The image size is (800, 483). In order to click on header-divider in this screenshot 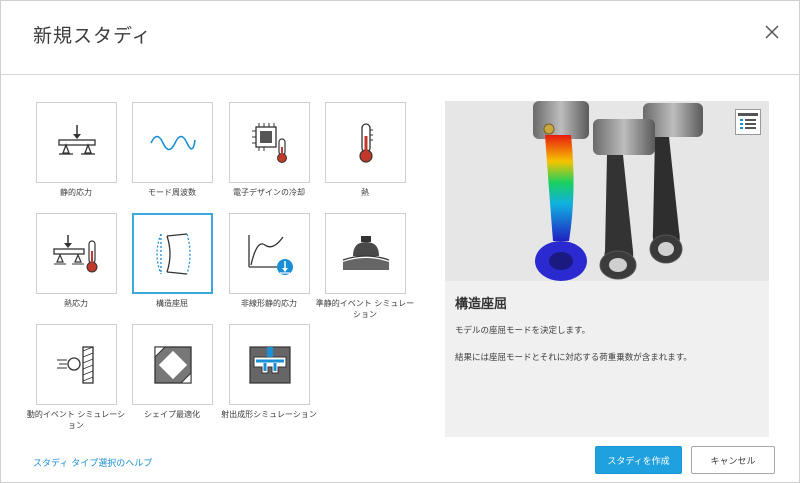, I will do `click(400, 74)`.